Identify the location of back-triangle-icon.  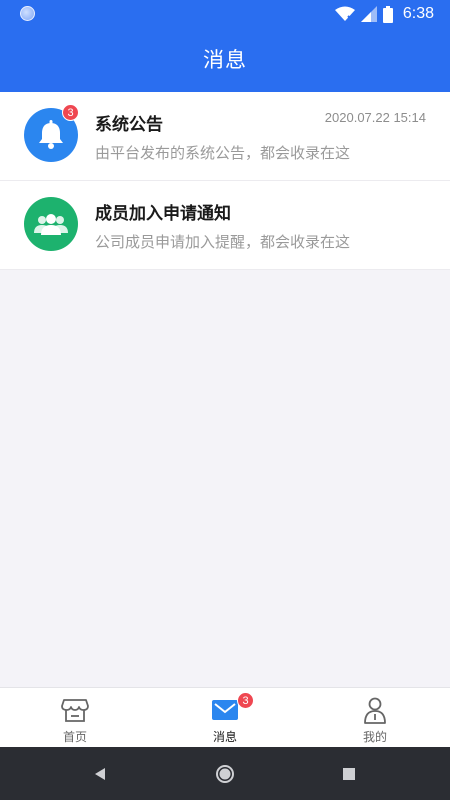
(100, 773).